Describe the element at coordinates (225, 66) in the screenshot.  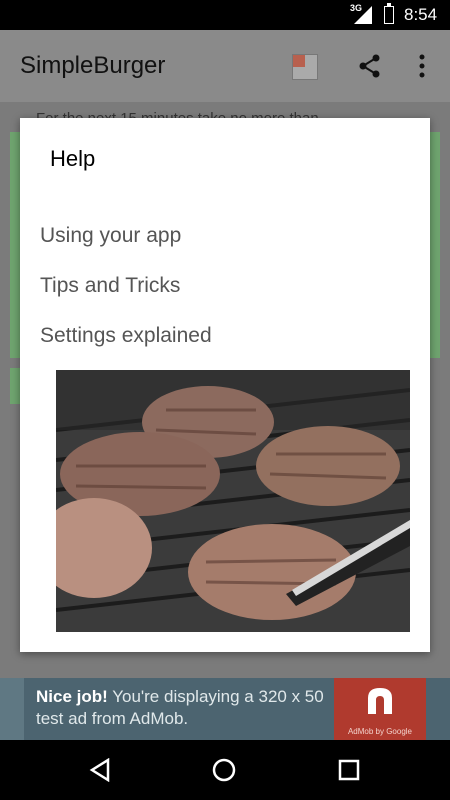
I see `app-bar: SimpleBurger` at that location.